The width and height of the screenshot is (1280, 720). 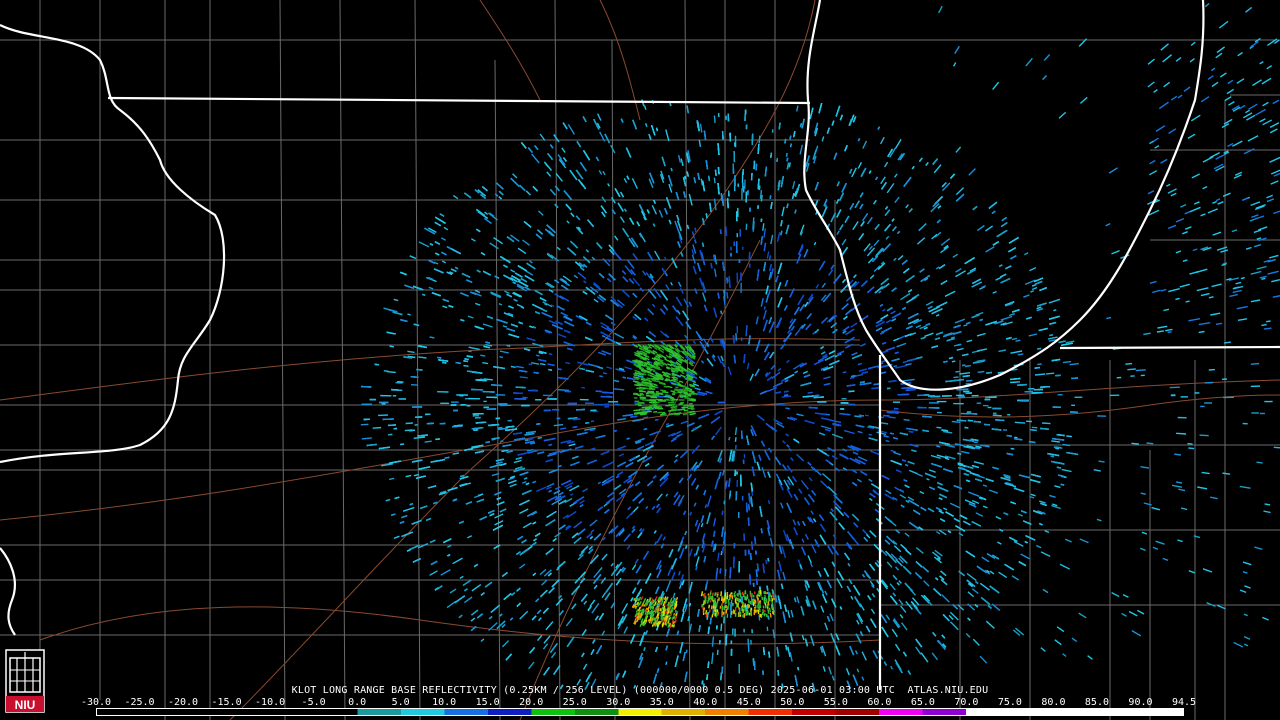 What do you see at coordinates (183, 702) in the screenshot?
I see `scale-tick-label: -20.0` at bounding box center [183, 702].